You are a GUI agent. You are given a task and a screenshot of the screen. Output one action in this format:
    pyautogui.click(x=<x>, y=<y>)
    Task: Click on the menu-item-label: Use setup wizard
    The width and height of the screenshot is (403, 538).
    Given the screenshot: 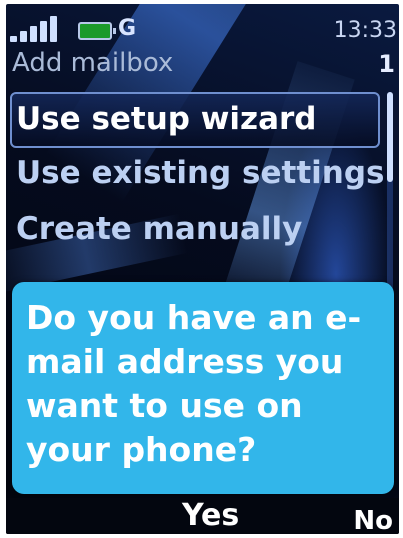 What is the action you would take?
    pyautogui.click(x=166, y=119)
    